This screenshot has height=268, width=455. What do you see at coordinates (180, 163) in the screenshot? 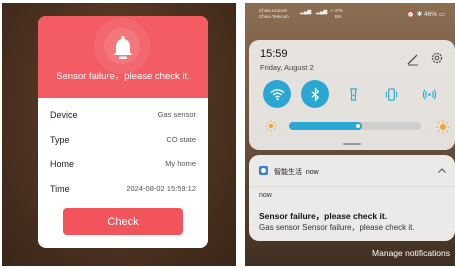
I see `info-value: My home` at bounding box center [180, 163].